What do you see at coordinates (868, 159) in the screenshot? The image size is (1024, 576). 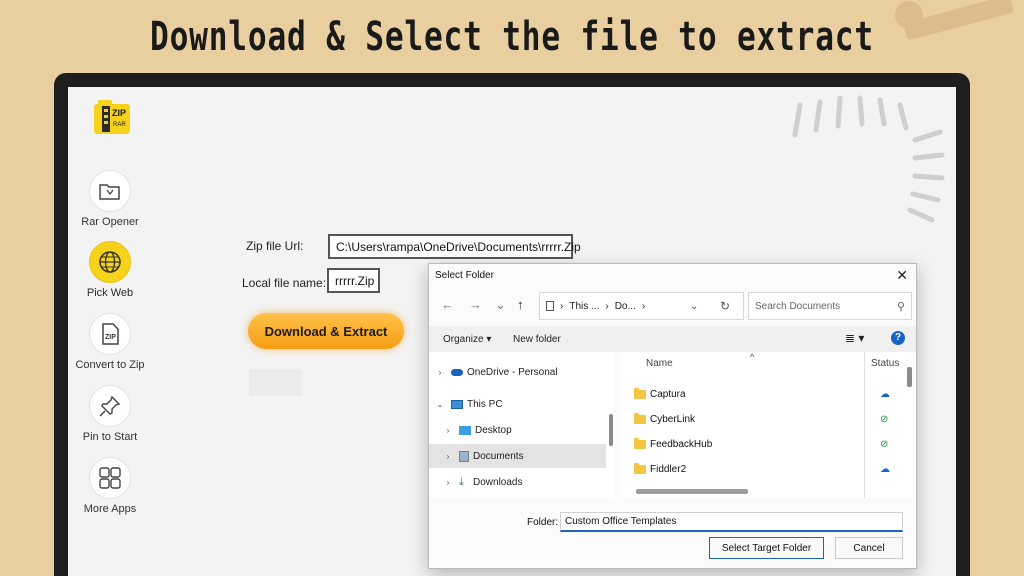 I see `sunburst-decoration` at bounding box center [868, 159].